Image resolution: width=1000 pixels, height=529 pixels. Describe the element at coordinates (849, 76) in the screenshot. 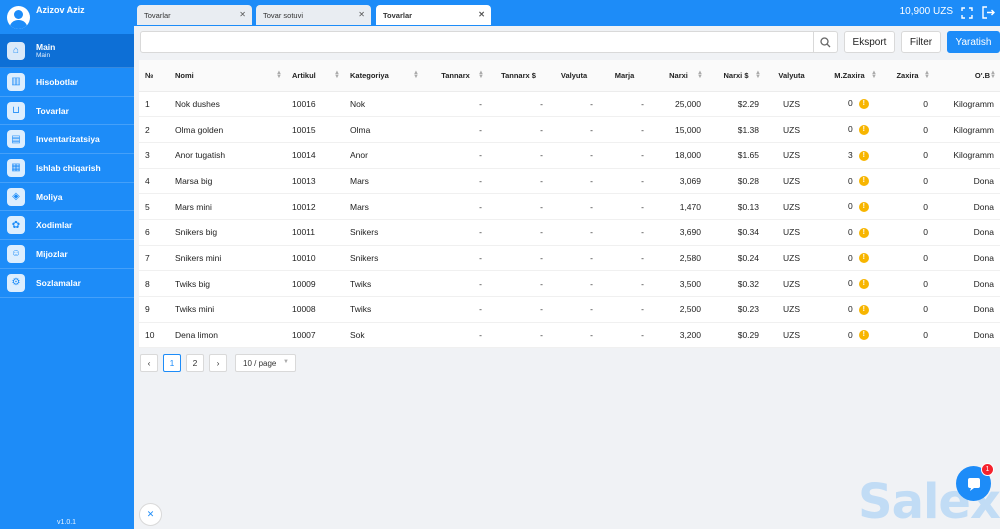

I see `column-header-min-stock: M.Zaxira ▲ ▼` at that location.